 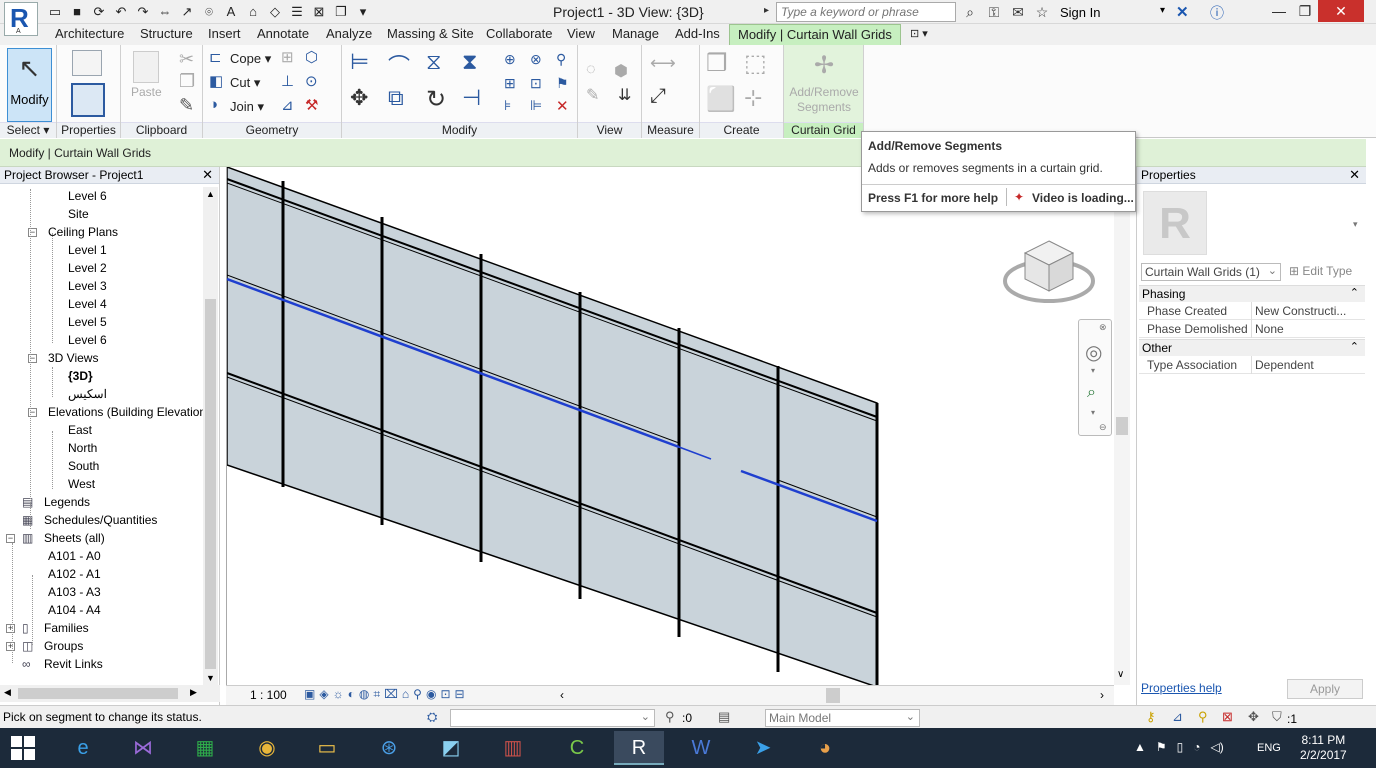 What do you see at coordinates (21, 19) in the screenshot?
I see `application-menu-button: R A` at bounding box center [21, 19].